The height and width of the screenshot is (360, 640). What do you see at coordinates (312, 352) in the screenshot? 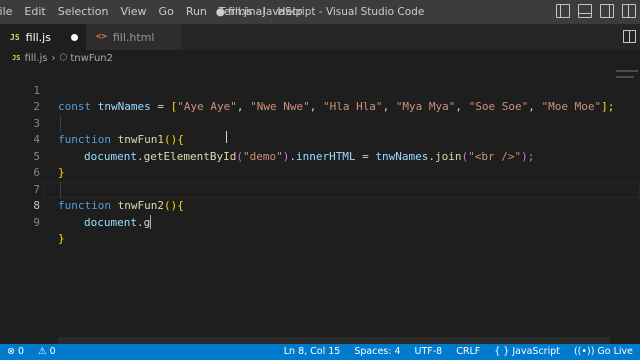
I see `cursor-position: Ln 8, Col 15` at bounding box center [312, 352].